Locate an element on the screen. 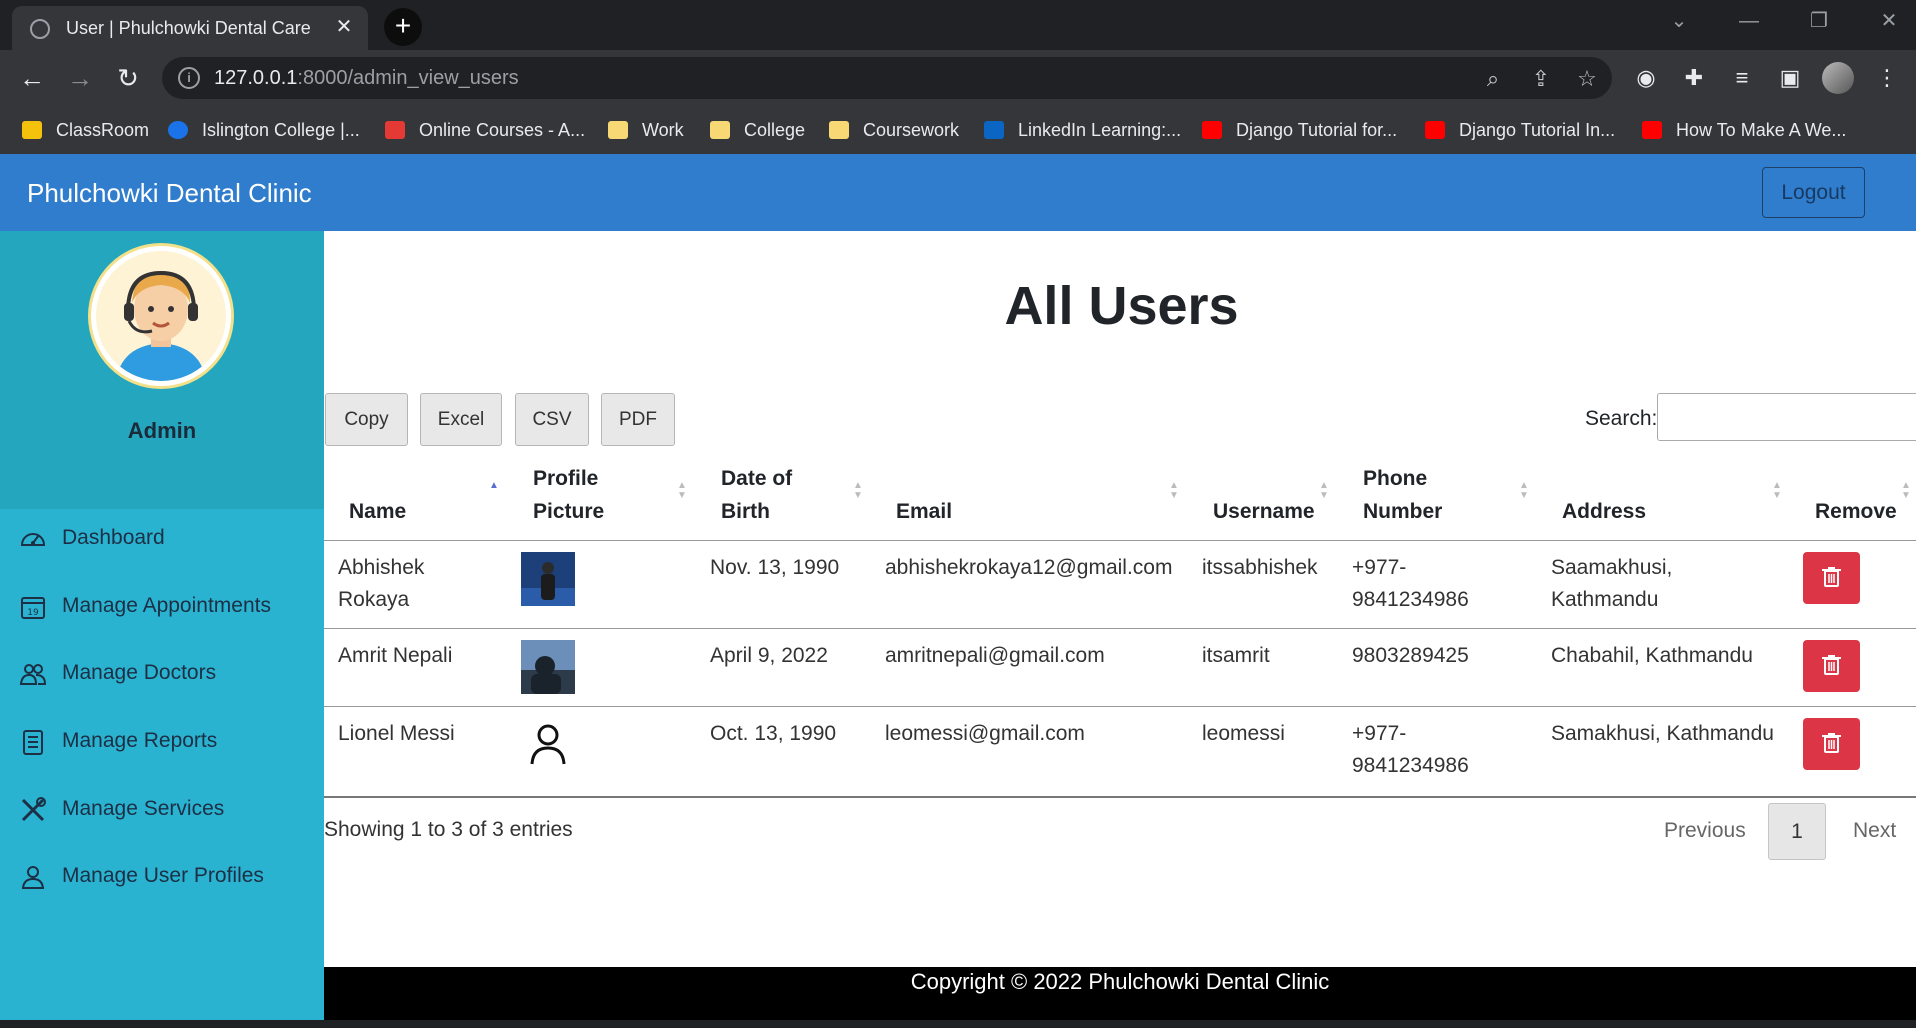  cell-name: Amrit Nepali is located at coordinates (395, 655).